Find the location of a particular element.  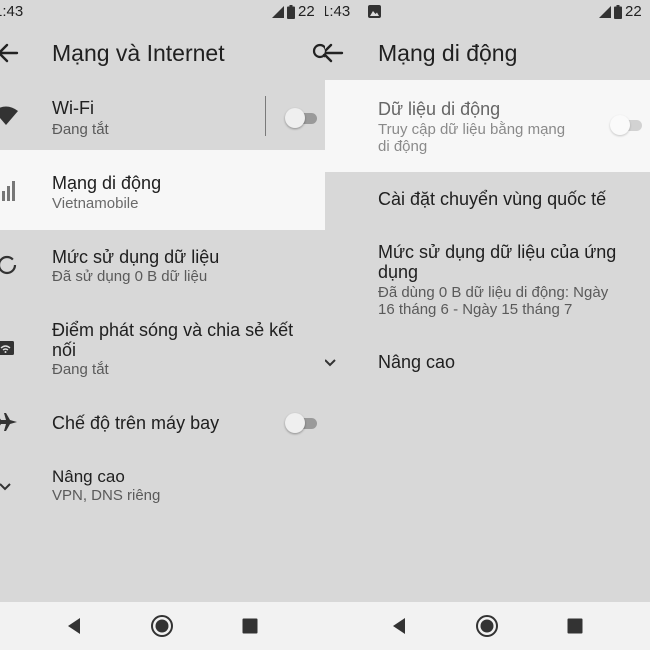

app-data-usage-title-line2: dụng is located at coordinates (398, 272).